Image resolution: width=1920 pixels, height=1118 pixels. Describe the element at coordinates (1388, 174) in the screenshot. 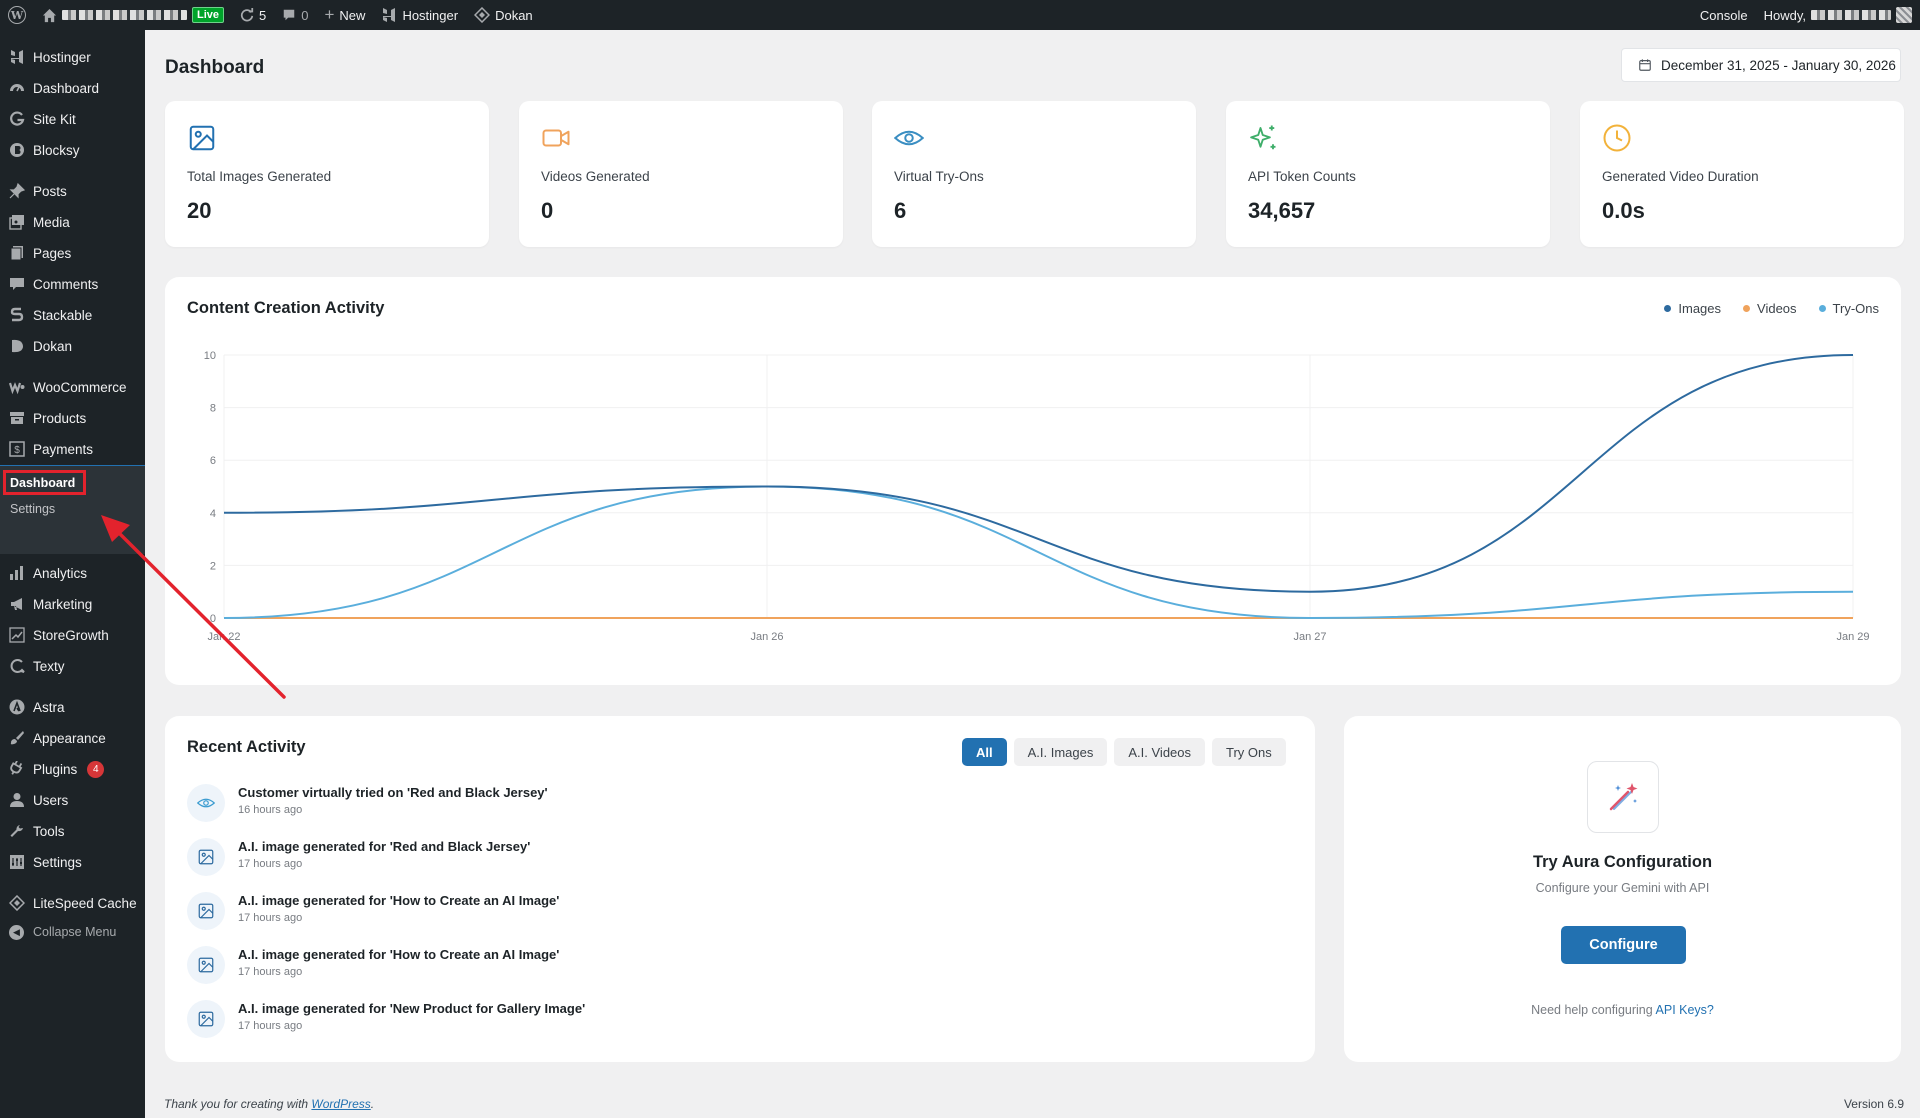

I see `stat-card-api-token-counts: API Token Counts 34,657` at that location.